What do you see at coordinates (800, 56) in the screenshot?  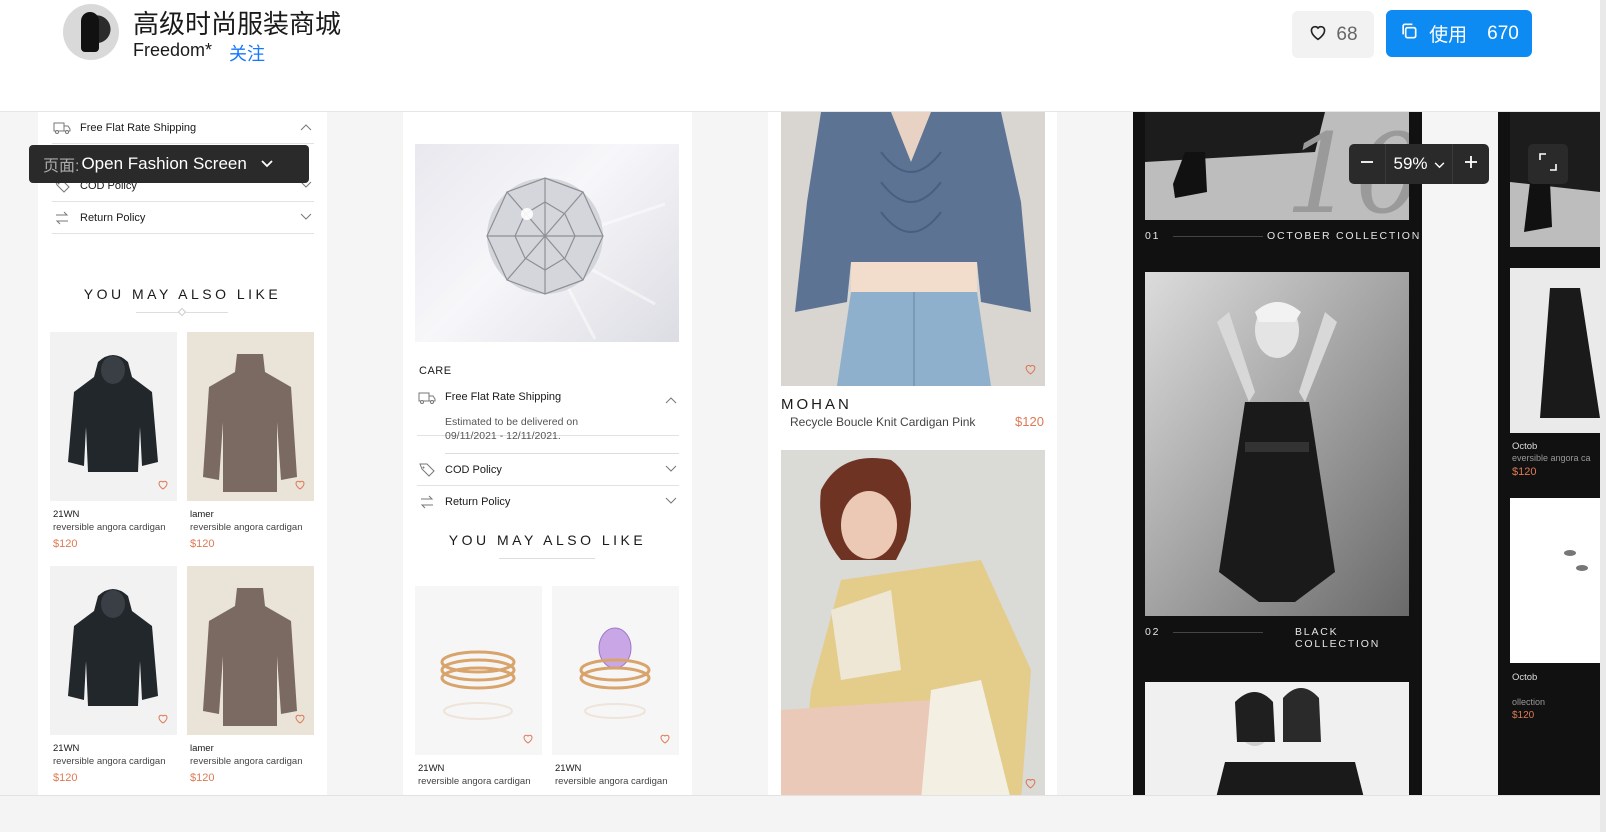 I see `app-header: 高级时尚服装商城 Freedom* 关注 68 使用 670` at bounding box center [800, 56].